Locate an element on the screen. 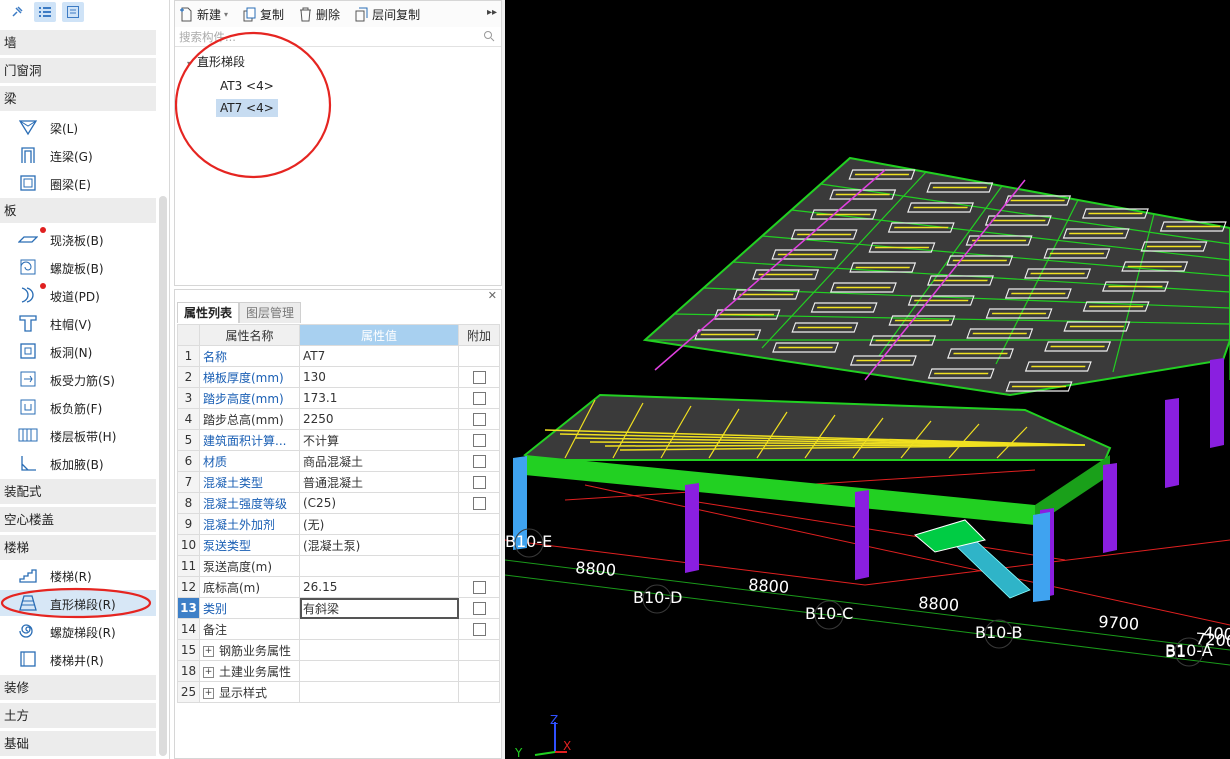 This screenshot has height=759, width=1230. table-row: 18 + 土建业务属性 is located at coordinates (338, 671).